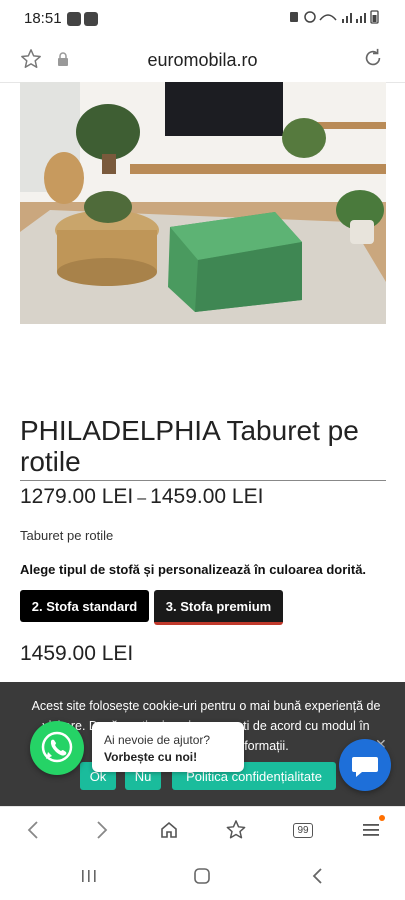 This screenshot has width=405, height=900. Describe the element at coordinates (77, 653) in the screenshot. I see `selected-price: 1459.00 LEI` at that location.